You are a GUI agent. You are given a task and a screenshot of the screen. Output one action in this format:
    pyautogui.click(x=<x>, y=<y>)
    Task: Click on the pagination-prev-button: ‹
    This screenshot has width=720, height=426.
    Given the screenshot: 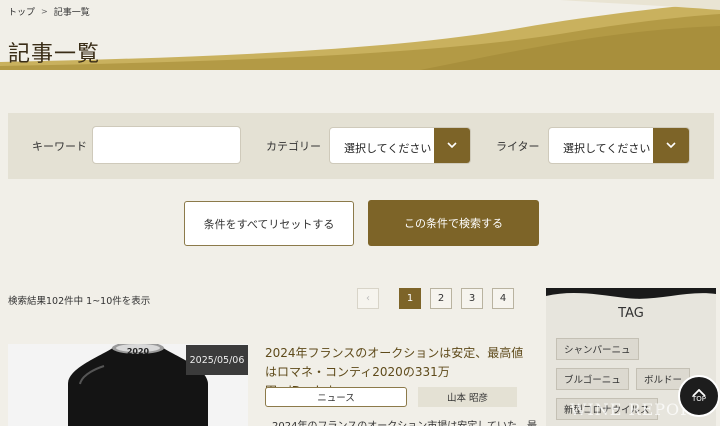 What is the action you would take?
    pyautogui.click(x=368, y=298)
    